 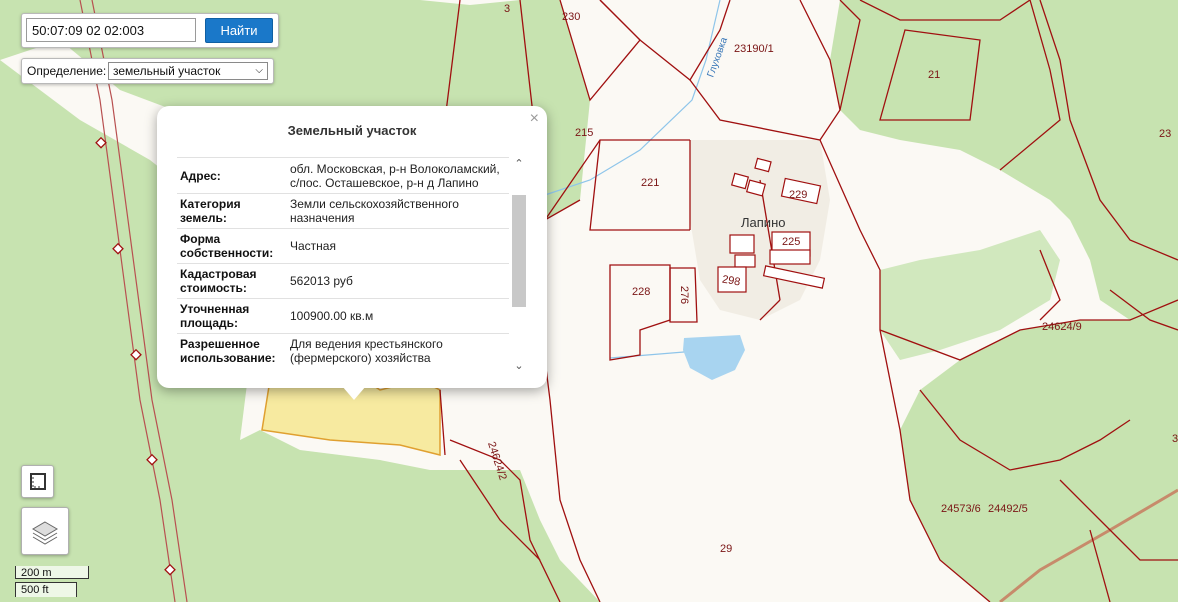 I want to click on village-label: Лапино, so click(x=763, y=222).